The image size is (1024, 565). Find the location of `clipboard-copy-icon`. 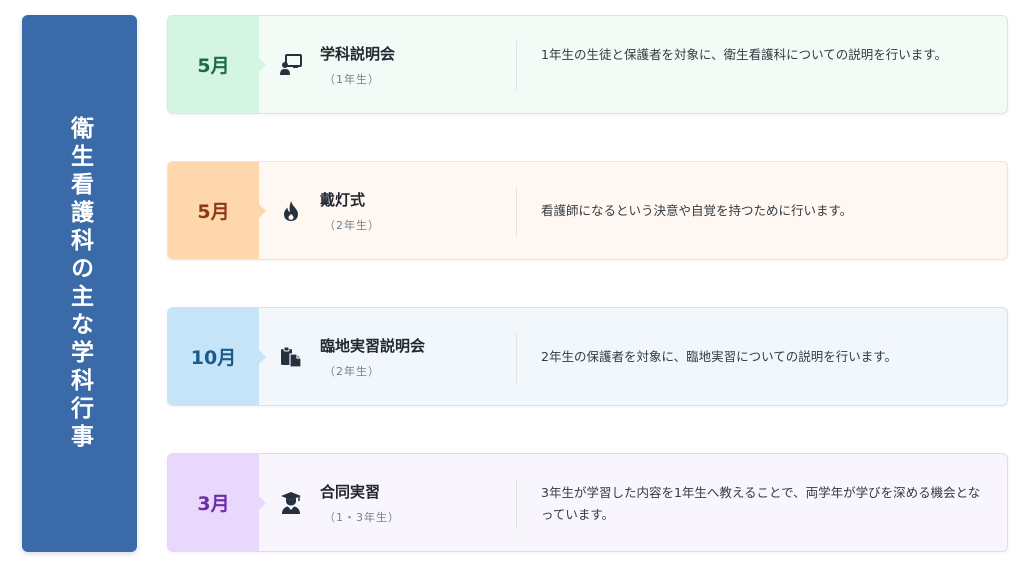

clipboard-copy-icon is located at coordinates (291, 357).